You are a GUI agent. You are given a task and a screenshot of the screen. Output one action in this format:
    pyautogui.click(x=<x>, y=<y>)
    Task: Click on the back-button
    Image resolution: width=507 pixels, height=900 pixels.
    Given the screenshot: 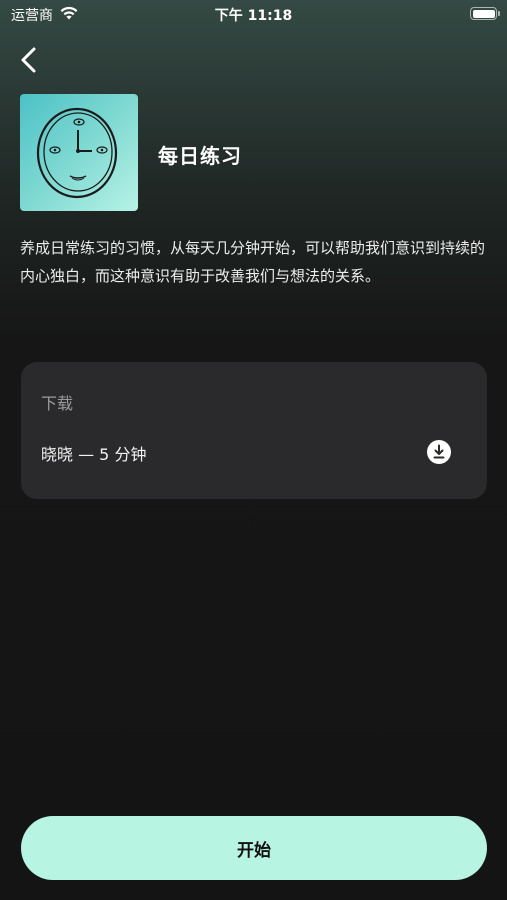 What is the action you would take?
    pyautogui.click(x=30, y=60)
    